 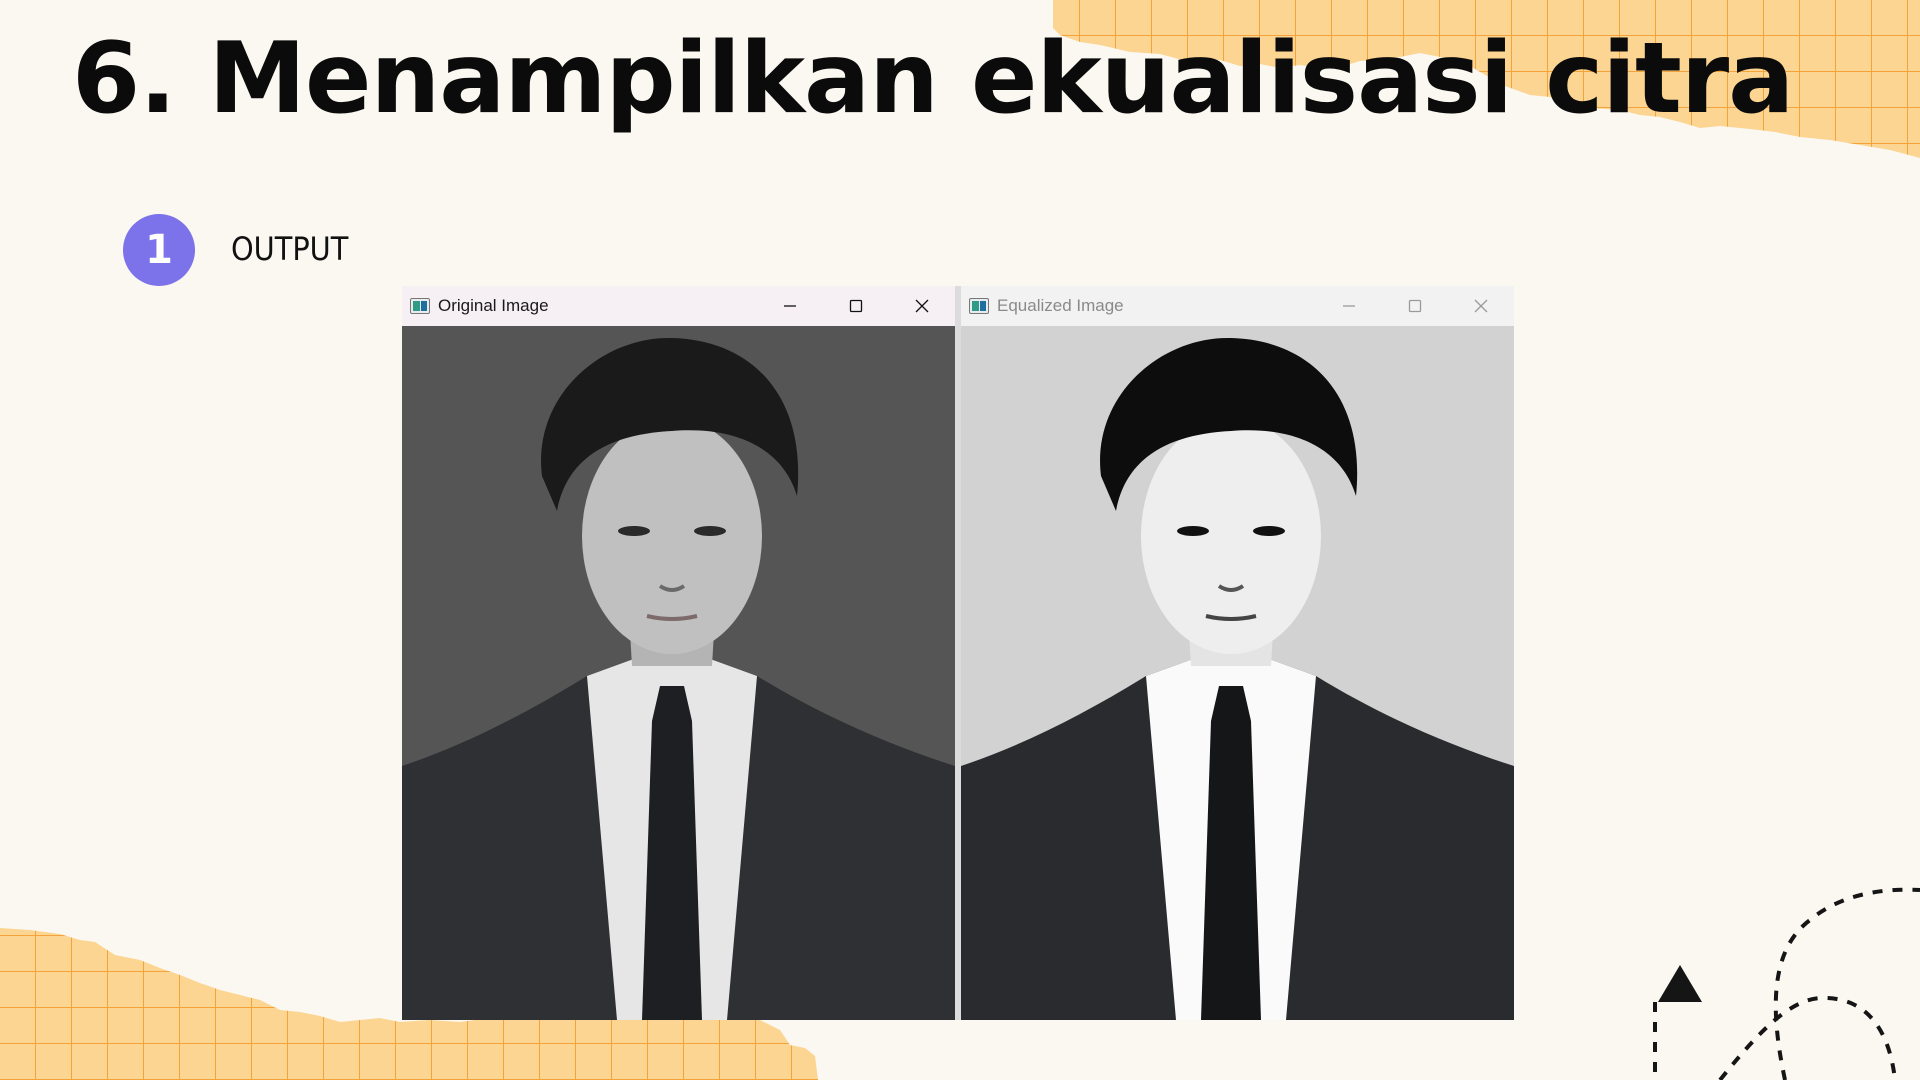 I want to click on dashed-doodle-path, so click(x=1786, y=983).